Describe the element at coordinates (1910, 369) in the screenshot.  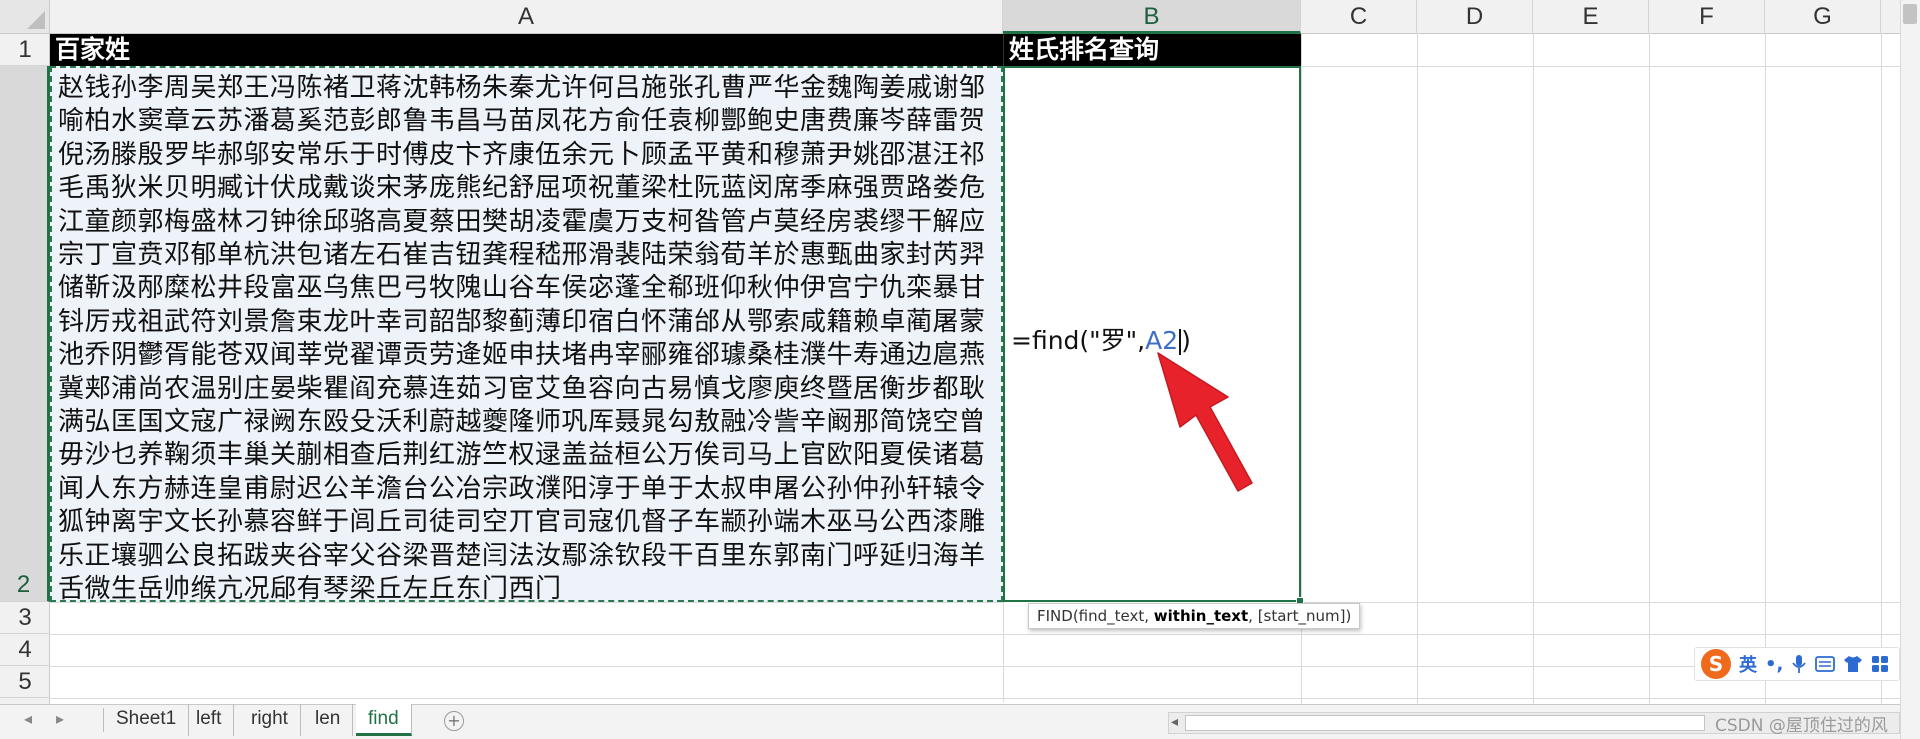
I see `vertical-scrollbar` at that location.